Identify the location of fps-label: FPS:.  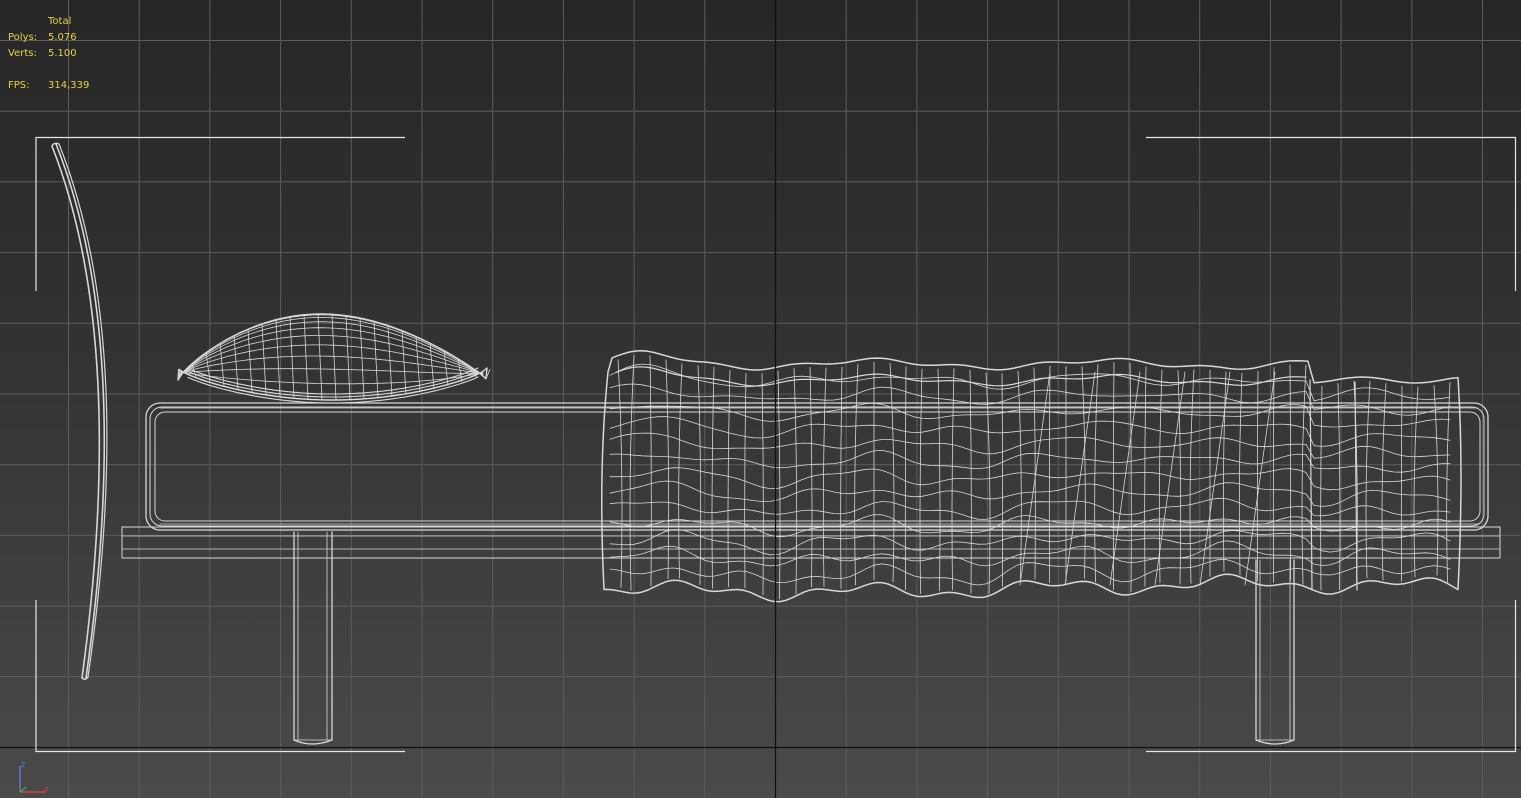
(19, 85).